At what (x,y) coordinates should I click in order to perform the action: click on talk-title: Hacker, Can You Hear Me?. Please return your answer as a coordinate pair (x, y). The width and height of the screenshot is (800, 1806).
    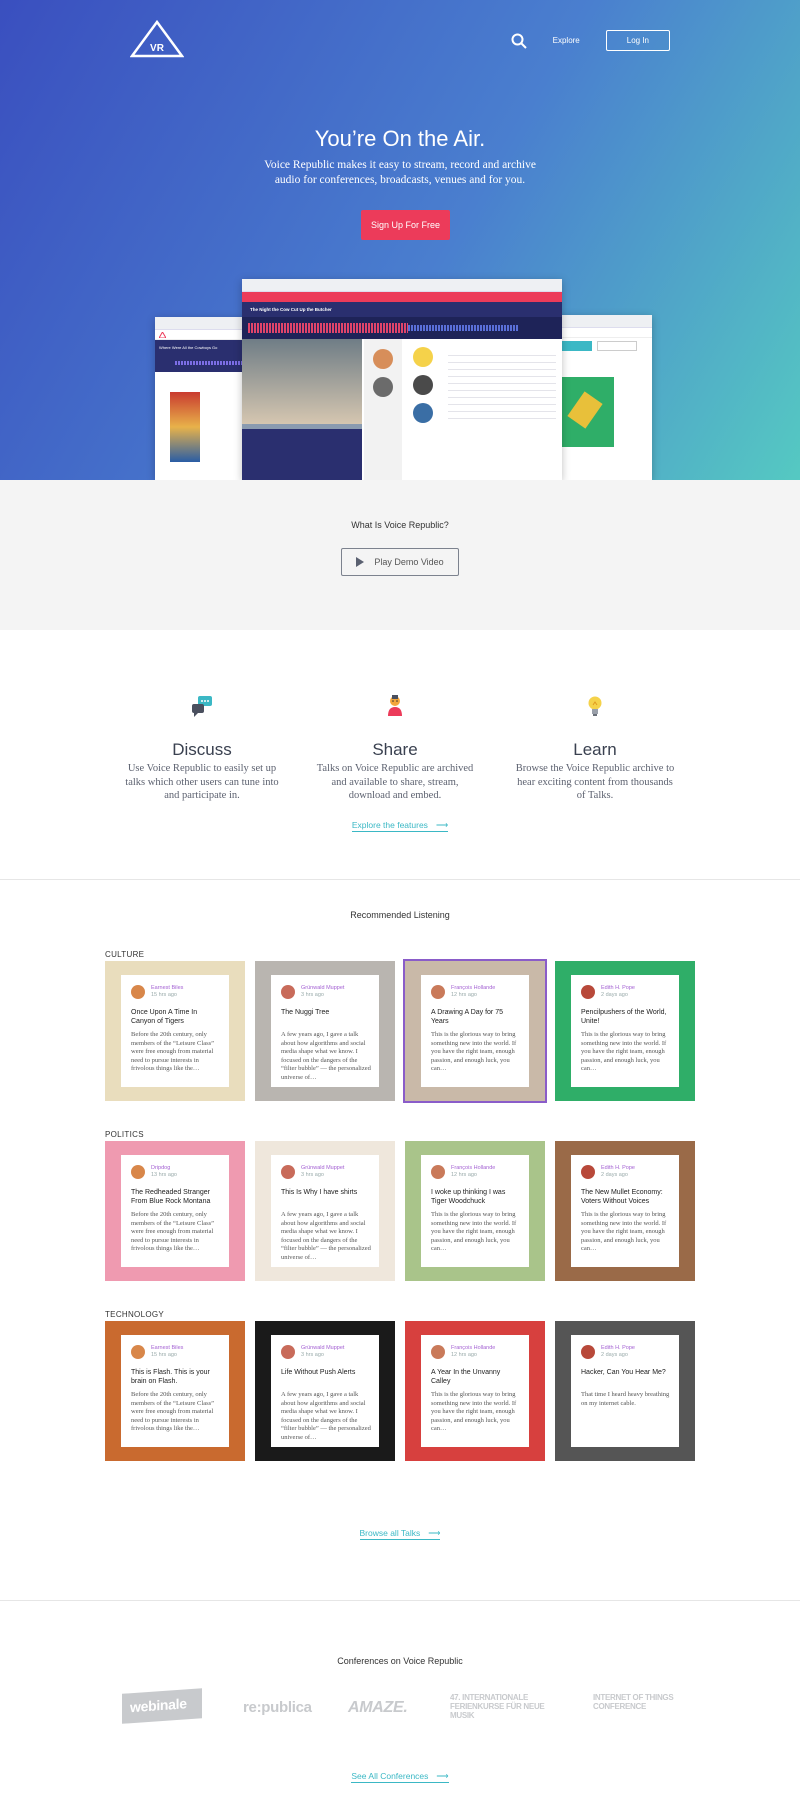
    Looking at the image, I should click on (626, 1373).